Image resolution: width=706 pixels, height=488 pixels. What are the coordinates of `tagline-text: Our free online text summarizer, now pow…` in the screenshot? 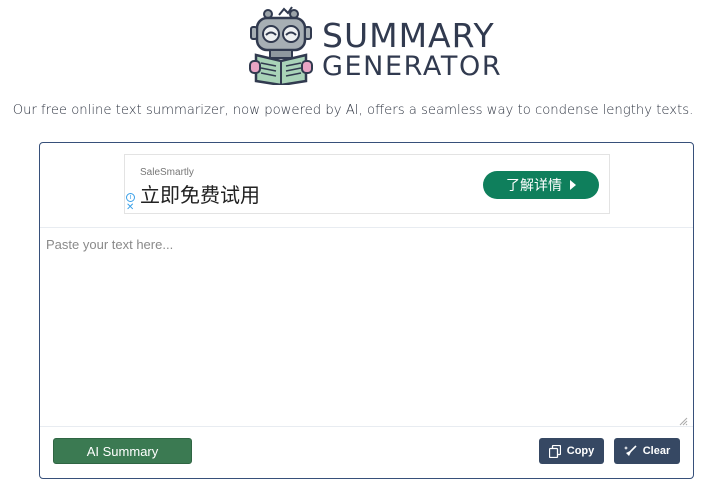 It's located at (353, 110).